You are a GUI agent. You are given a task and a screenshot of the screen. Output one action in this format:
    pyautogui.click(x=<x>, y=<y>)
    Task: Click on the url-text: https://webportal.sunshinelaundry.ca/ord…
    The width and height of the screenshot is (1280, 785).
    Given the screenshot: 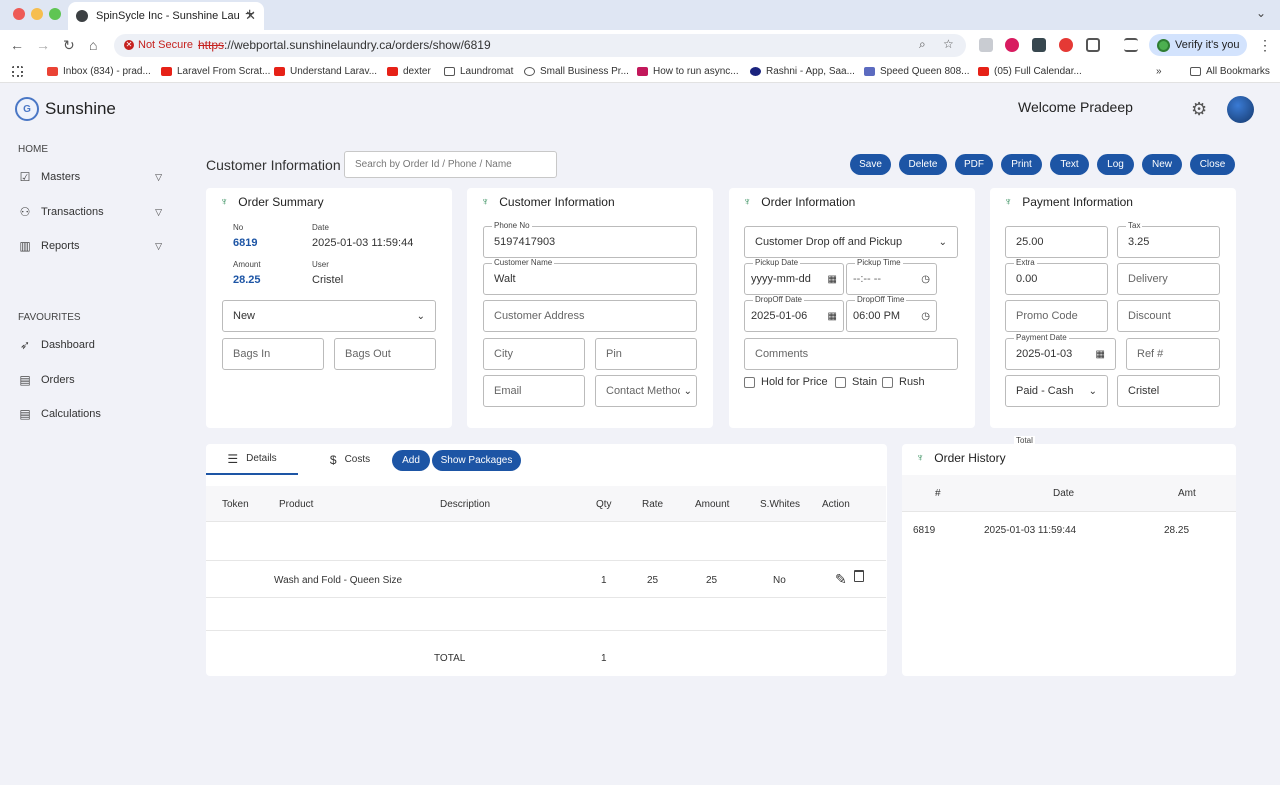 What is the action you would take?
    pyautogui.click(x=344, y=45)
    